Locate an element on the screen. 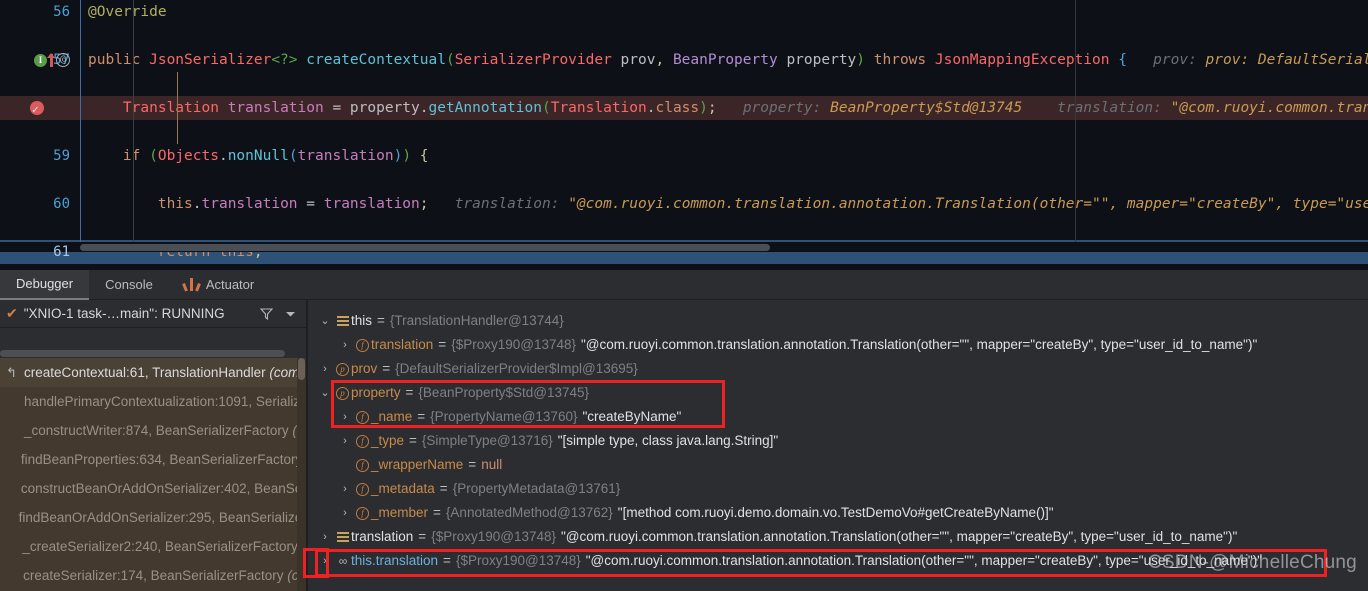  tab-console: Console is located at coordinates (129, 285).